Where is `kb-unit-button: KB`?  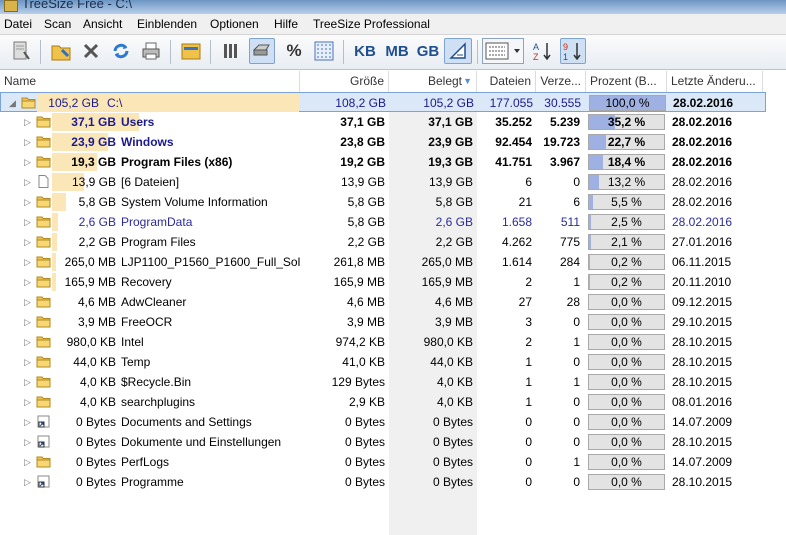
kb-unit-button: KB is located at coordinates (365, 51).